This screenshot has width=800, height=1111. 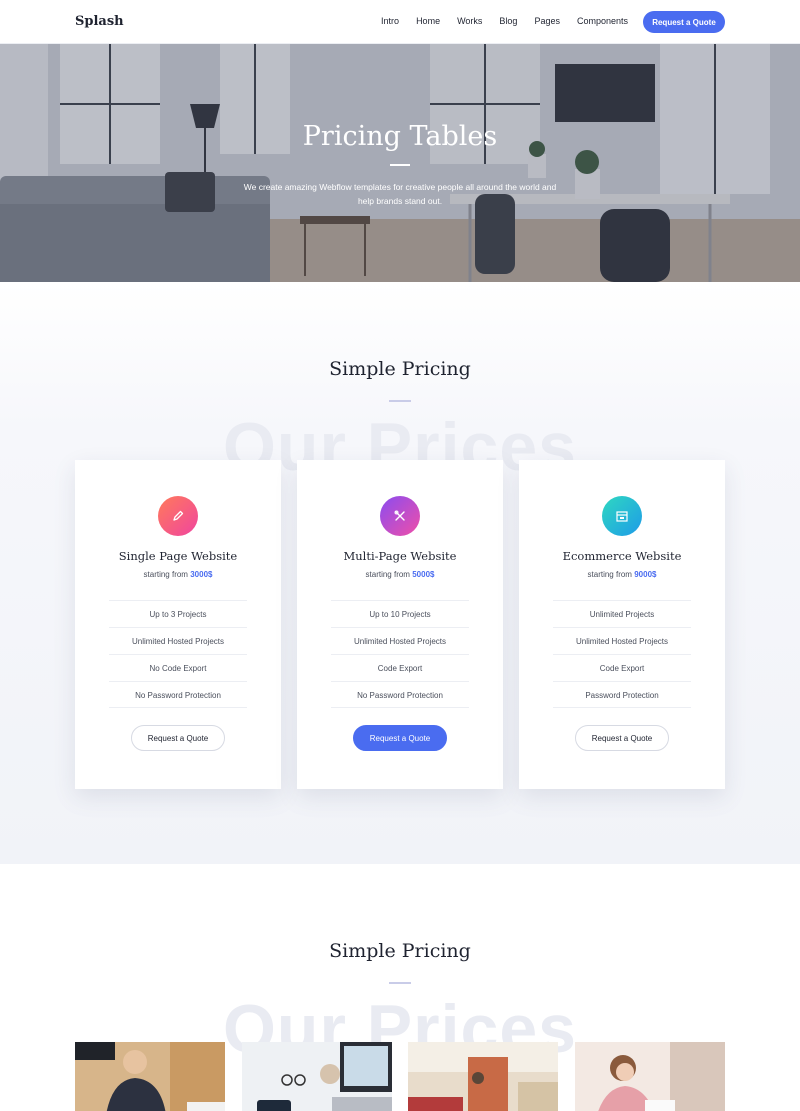 What do you see at coordinates (469, 21) in the screenshot?
I see `nav-item-works: Works` at bounding box center [469, 21].